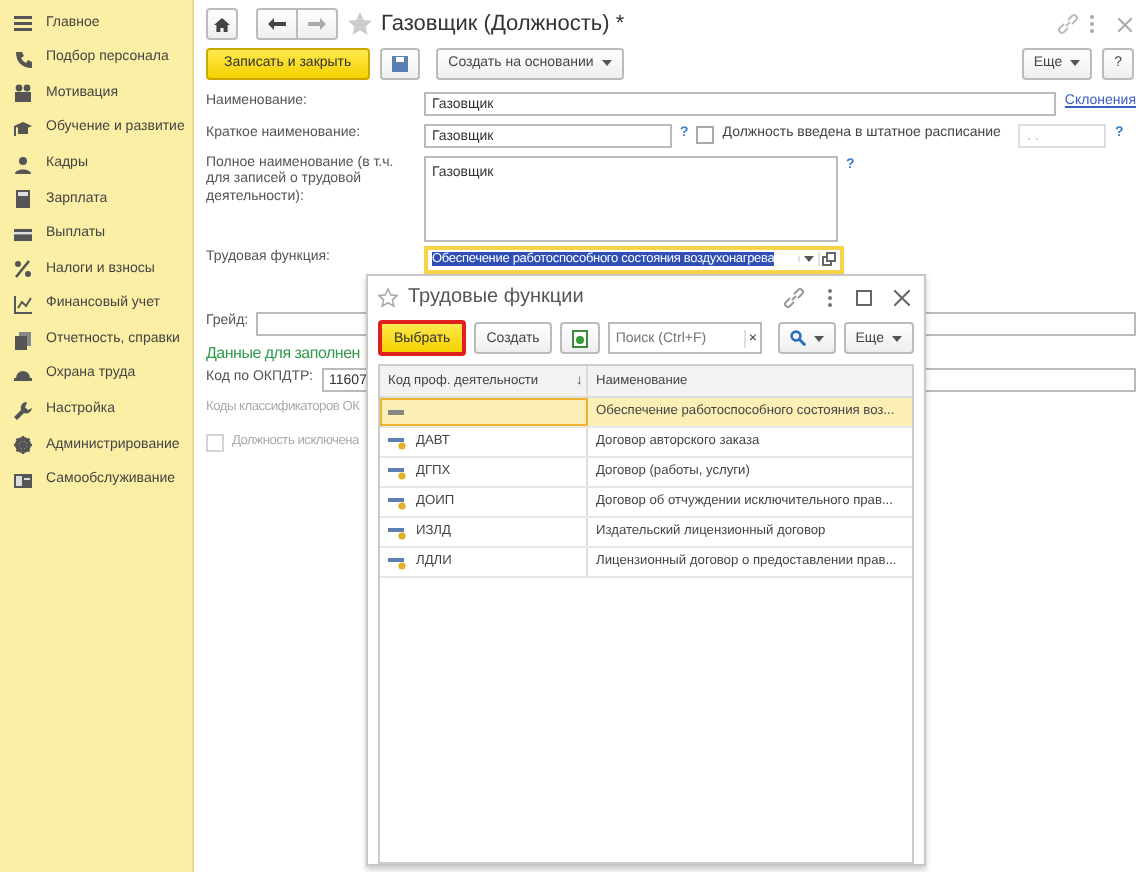 Image resolution: width=1144 pixels, height=872 pixels. I want to click on helmet-icon, so click(23, 375).